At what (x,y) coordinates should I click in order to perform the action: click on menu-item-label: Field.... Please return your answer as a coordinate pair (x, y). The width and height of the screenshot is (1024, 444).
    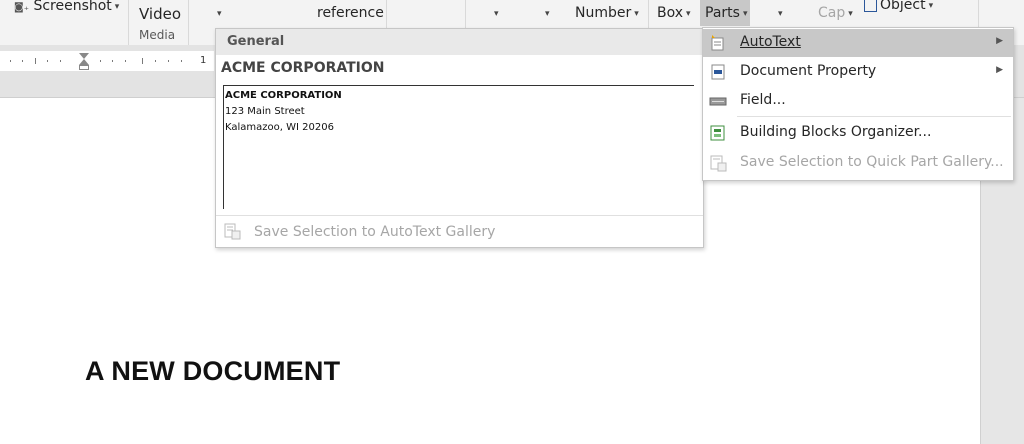
    Looking at the image, I should click on (763, 100).